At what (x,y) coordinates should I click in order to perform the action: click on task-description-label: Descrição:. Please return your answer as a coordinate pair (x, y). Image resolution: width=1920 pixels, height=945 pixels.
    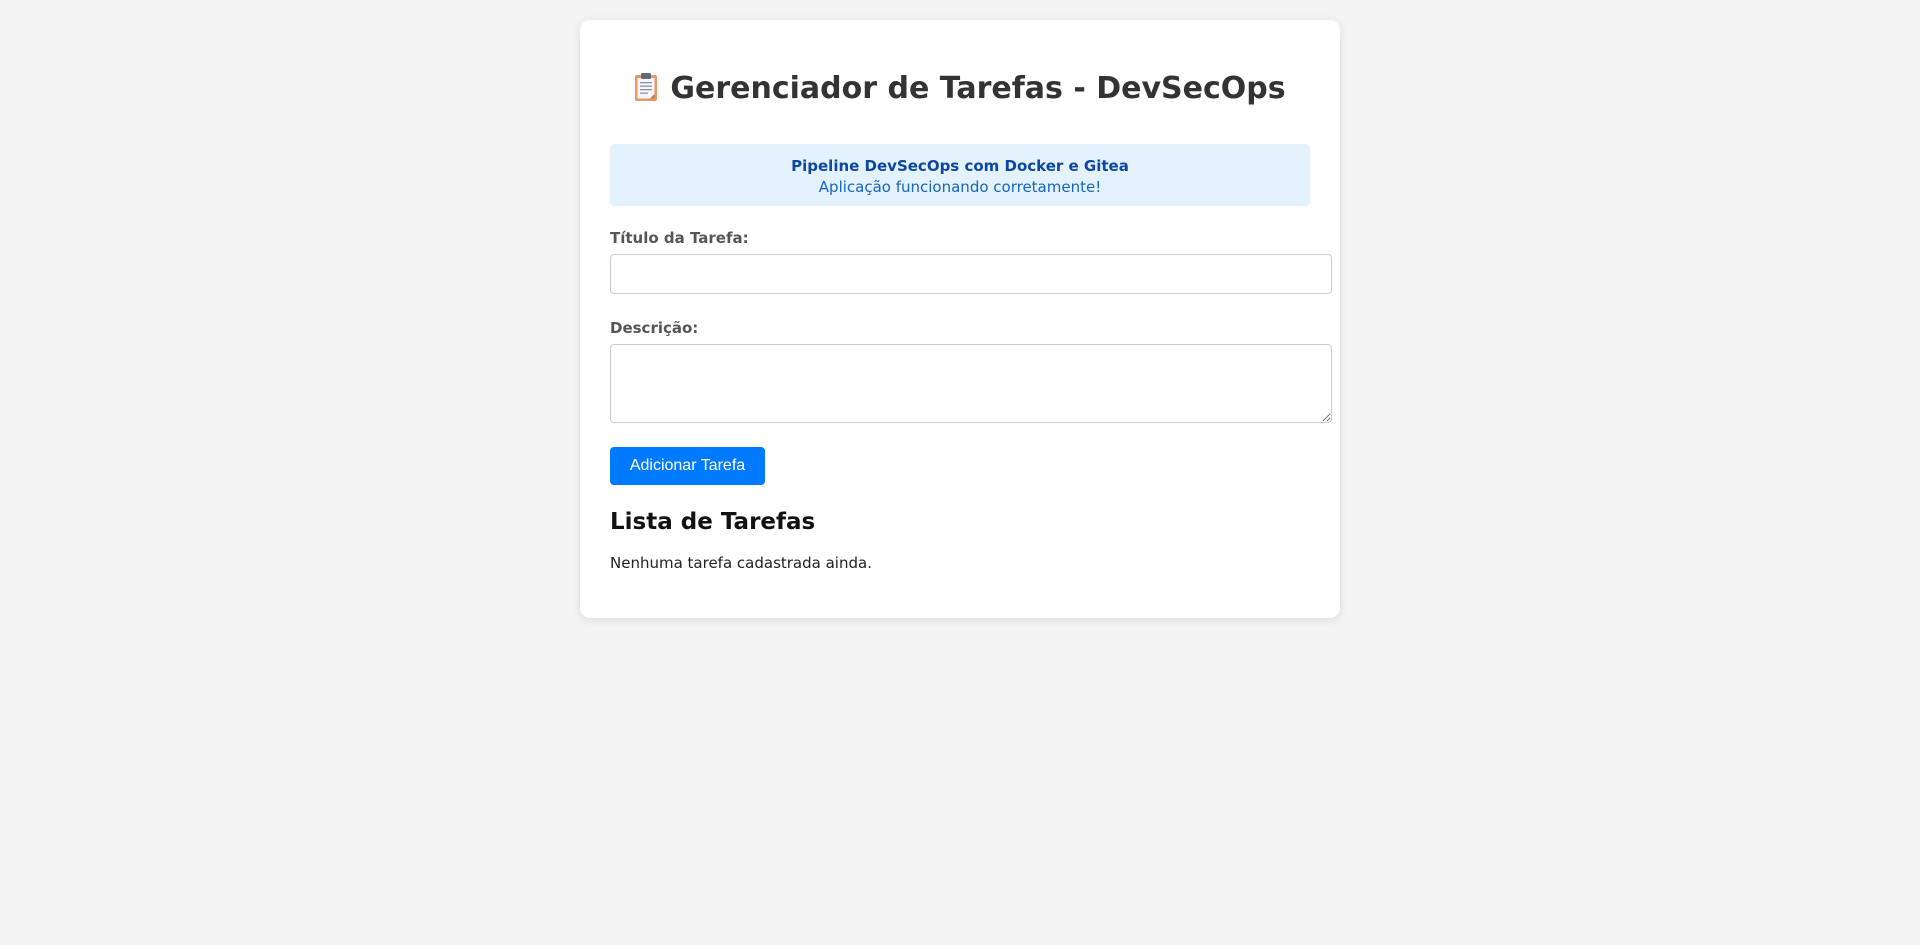
    Looking at the image, I should click on (654, 328).